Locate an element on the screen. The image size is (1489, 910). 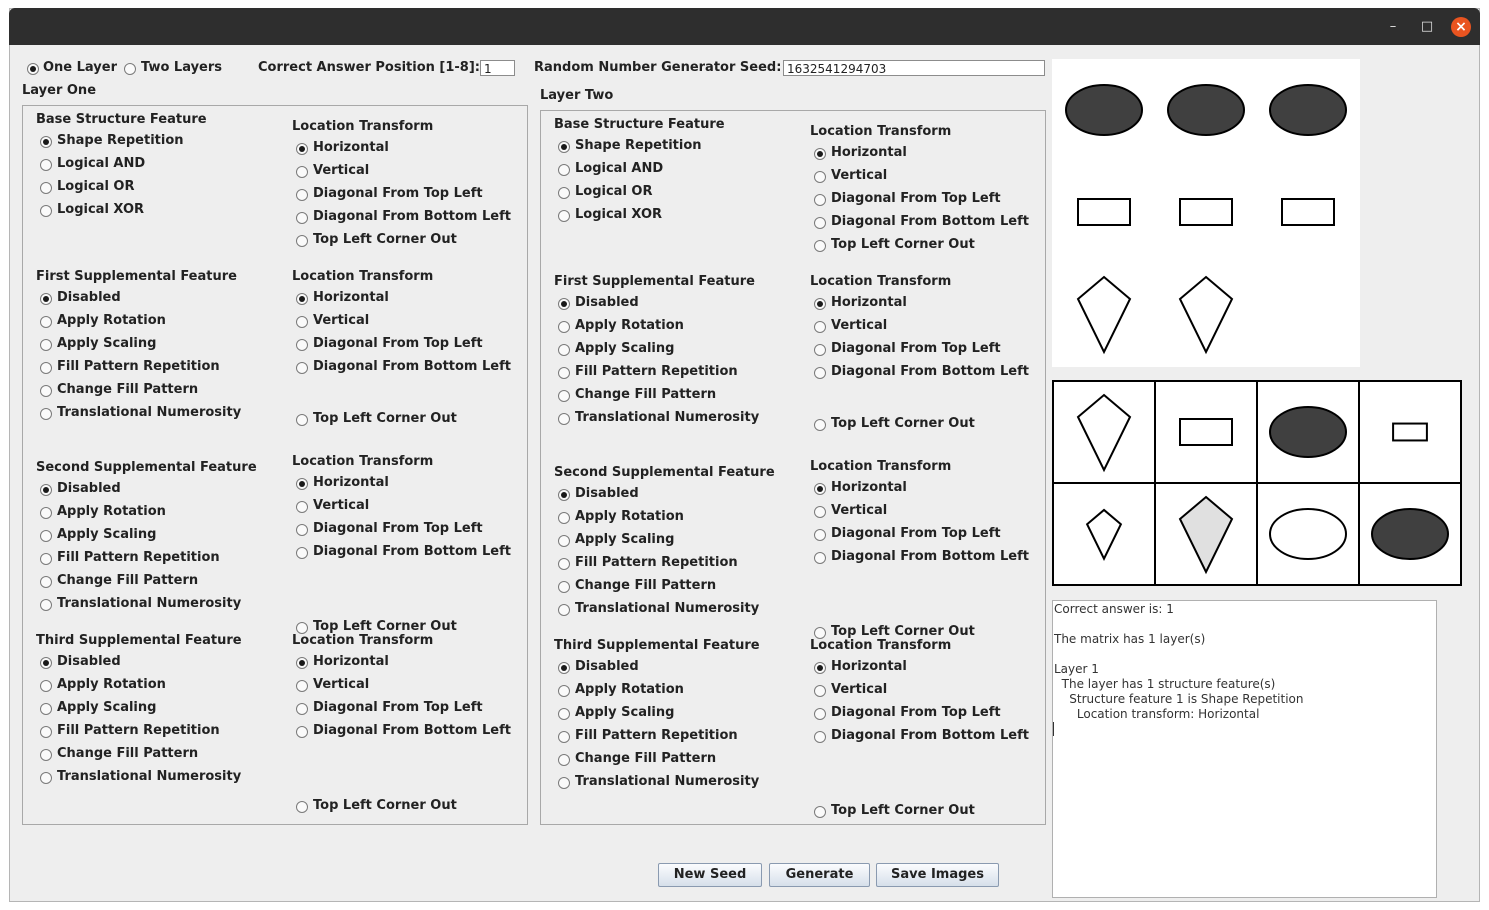
feature-option-label: Logical OR is located at coordinates (96, 186).